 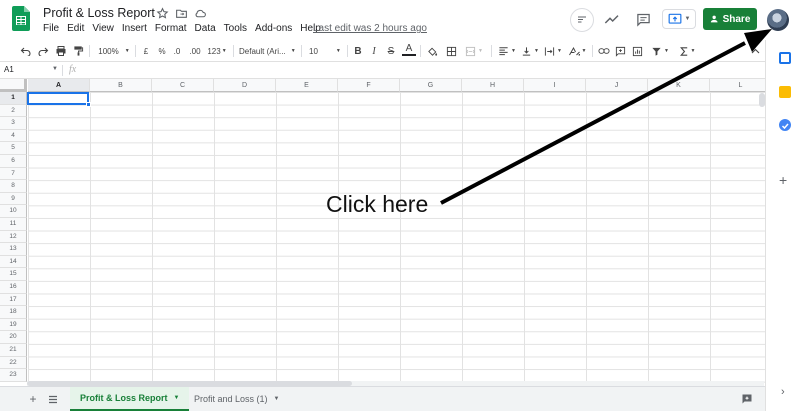 I want to click on row-header-7: 7, so click(x=13, y=174).